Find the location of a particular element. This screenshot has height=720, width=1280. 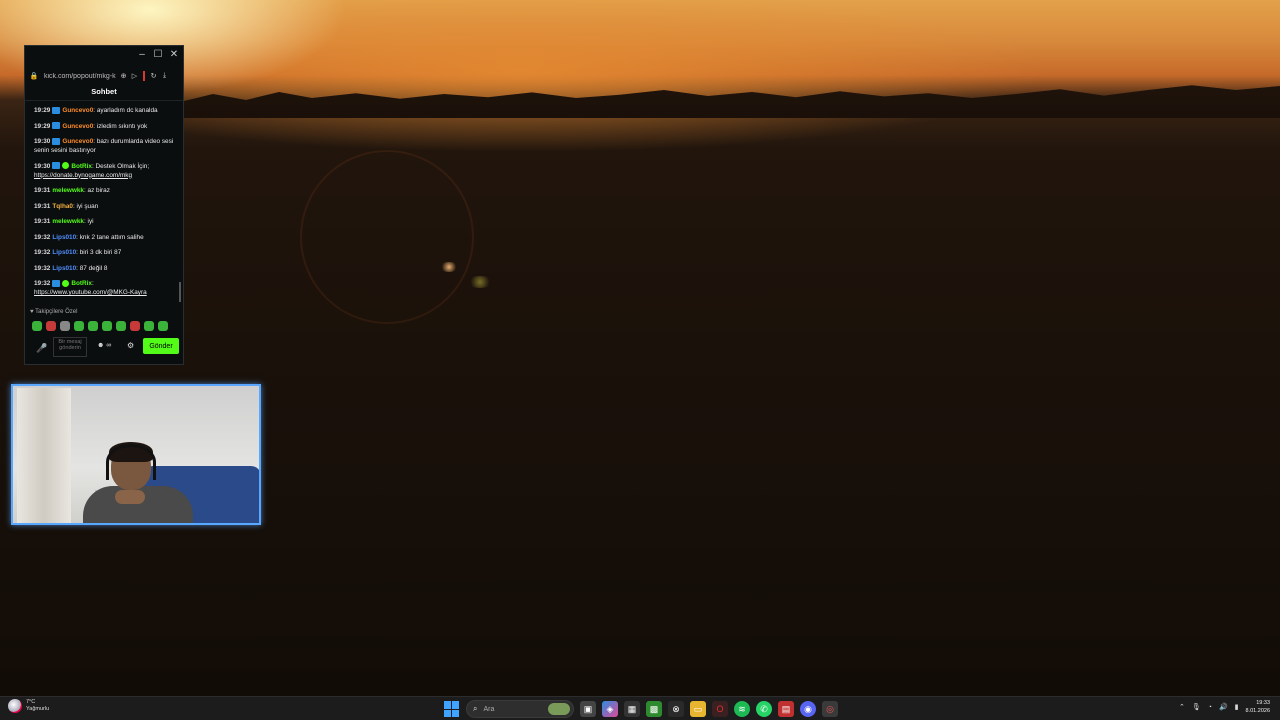

file-explorer-icon: ▭ is located at coordinates (698, 709).